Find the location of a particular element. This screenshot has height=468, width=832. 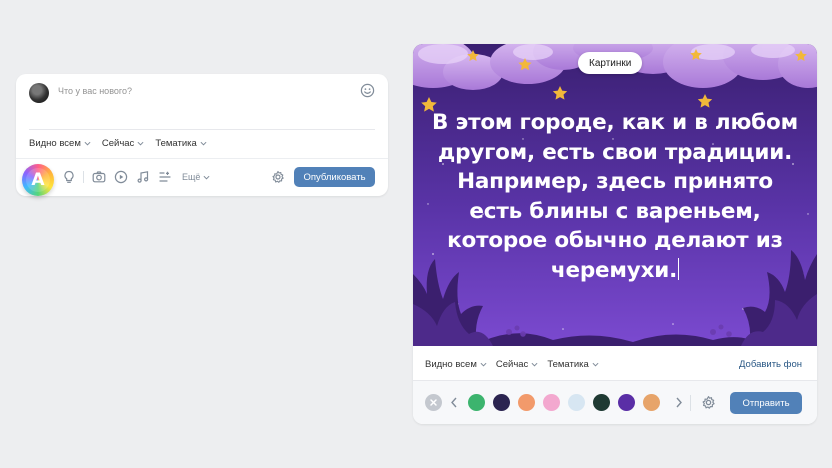

close-icon is located at coordinates (433, 402).